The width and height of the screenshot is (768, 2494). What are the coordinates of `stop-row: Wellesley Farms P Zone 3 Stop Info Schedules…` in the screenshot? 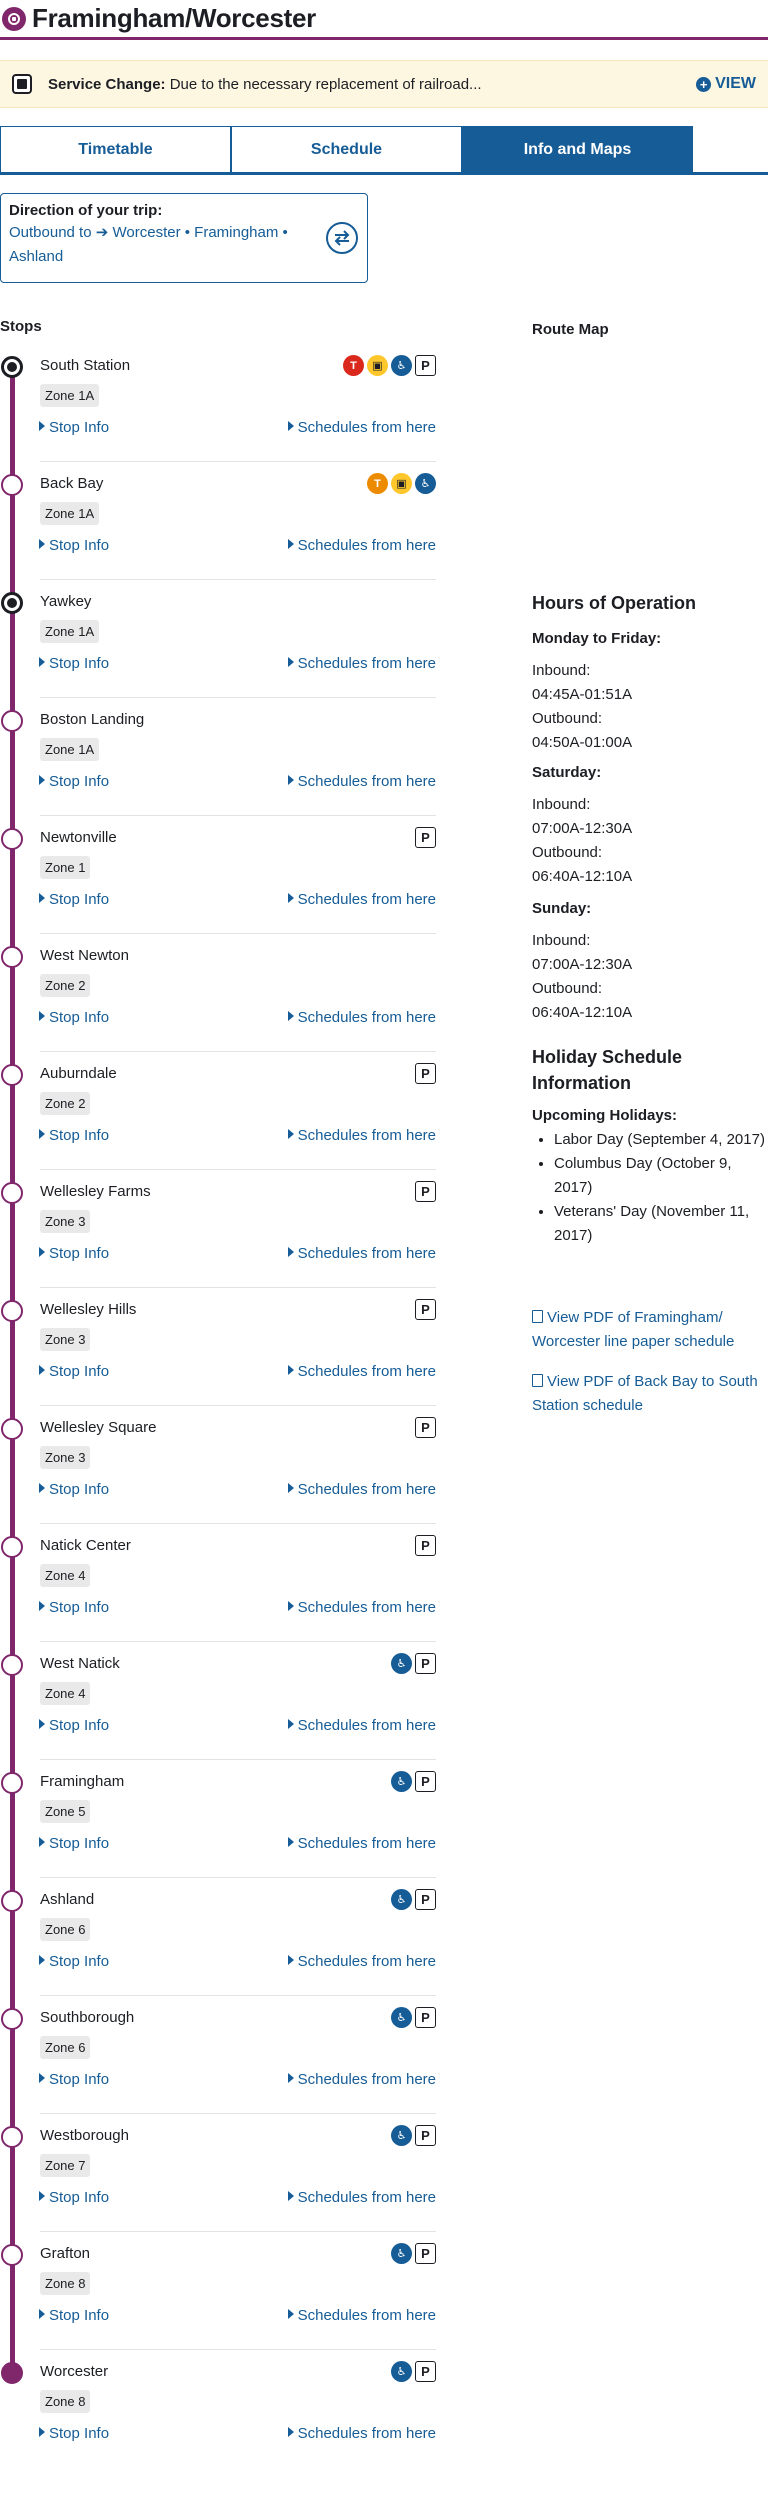 It's located at (220, 1229).